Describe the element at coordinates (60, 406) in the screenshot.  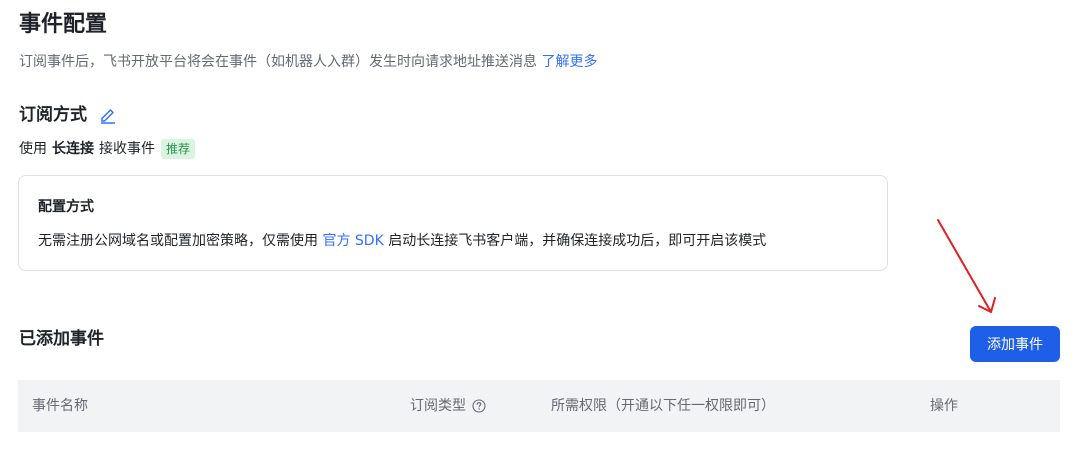
I see `column-event-name: 事件名称` at that location.